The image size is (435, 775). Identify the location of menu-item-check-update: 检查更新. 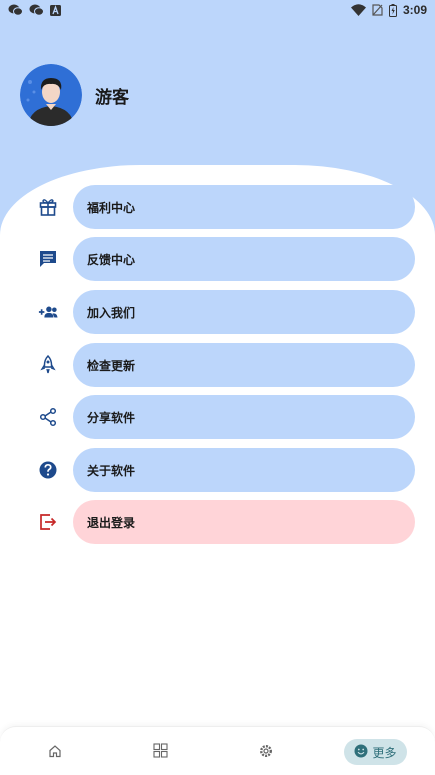
(217, 365).